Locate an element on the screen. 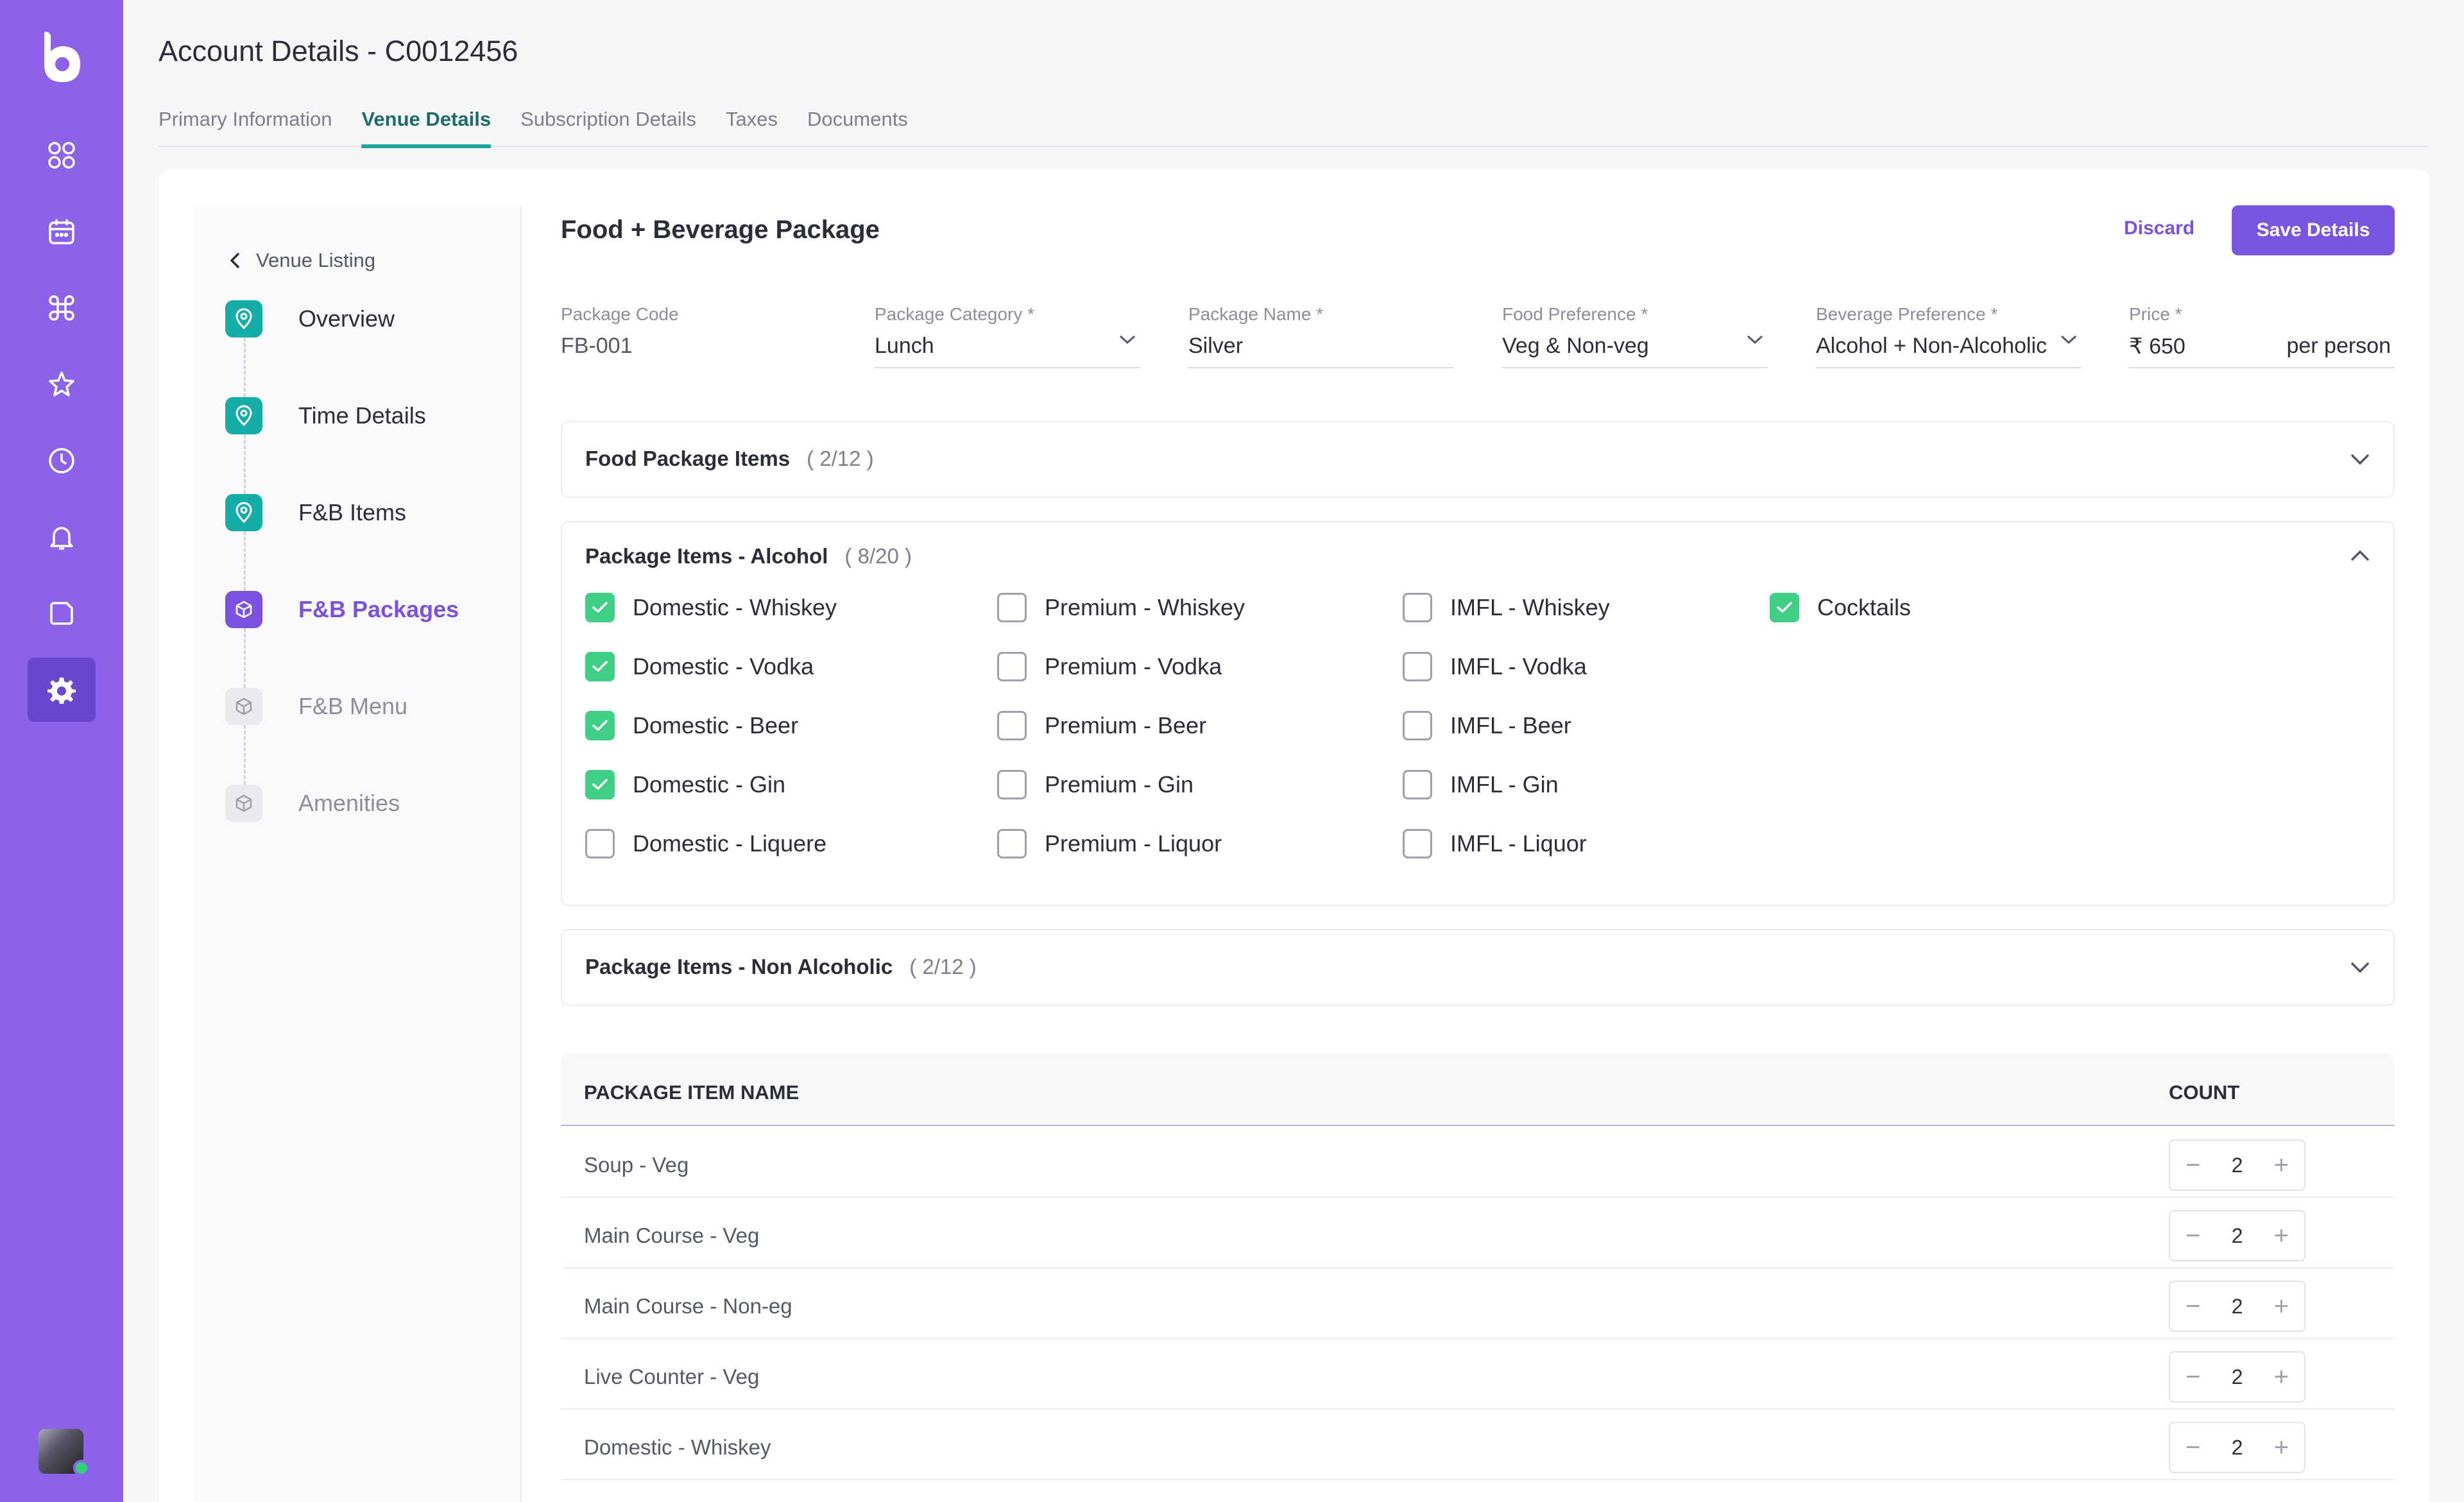  alcohol-item-checkbox: IMFL - Liquor is located at coordinates (1495, 844).